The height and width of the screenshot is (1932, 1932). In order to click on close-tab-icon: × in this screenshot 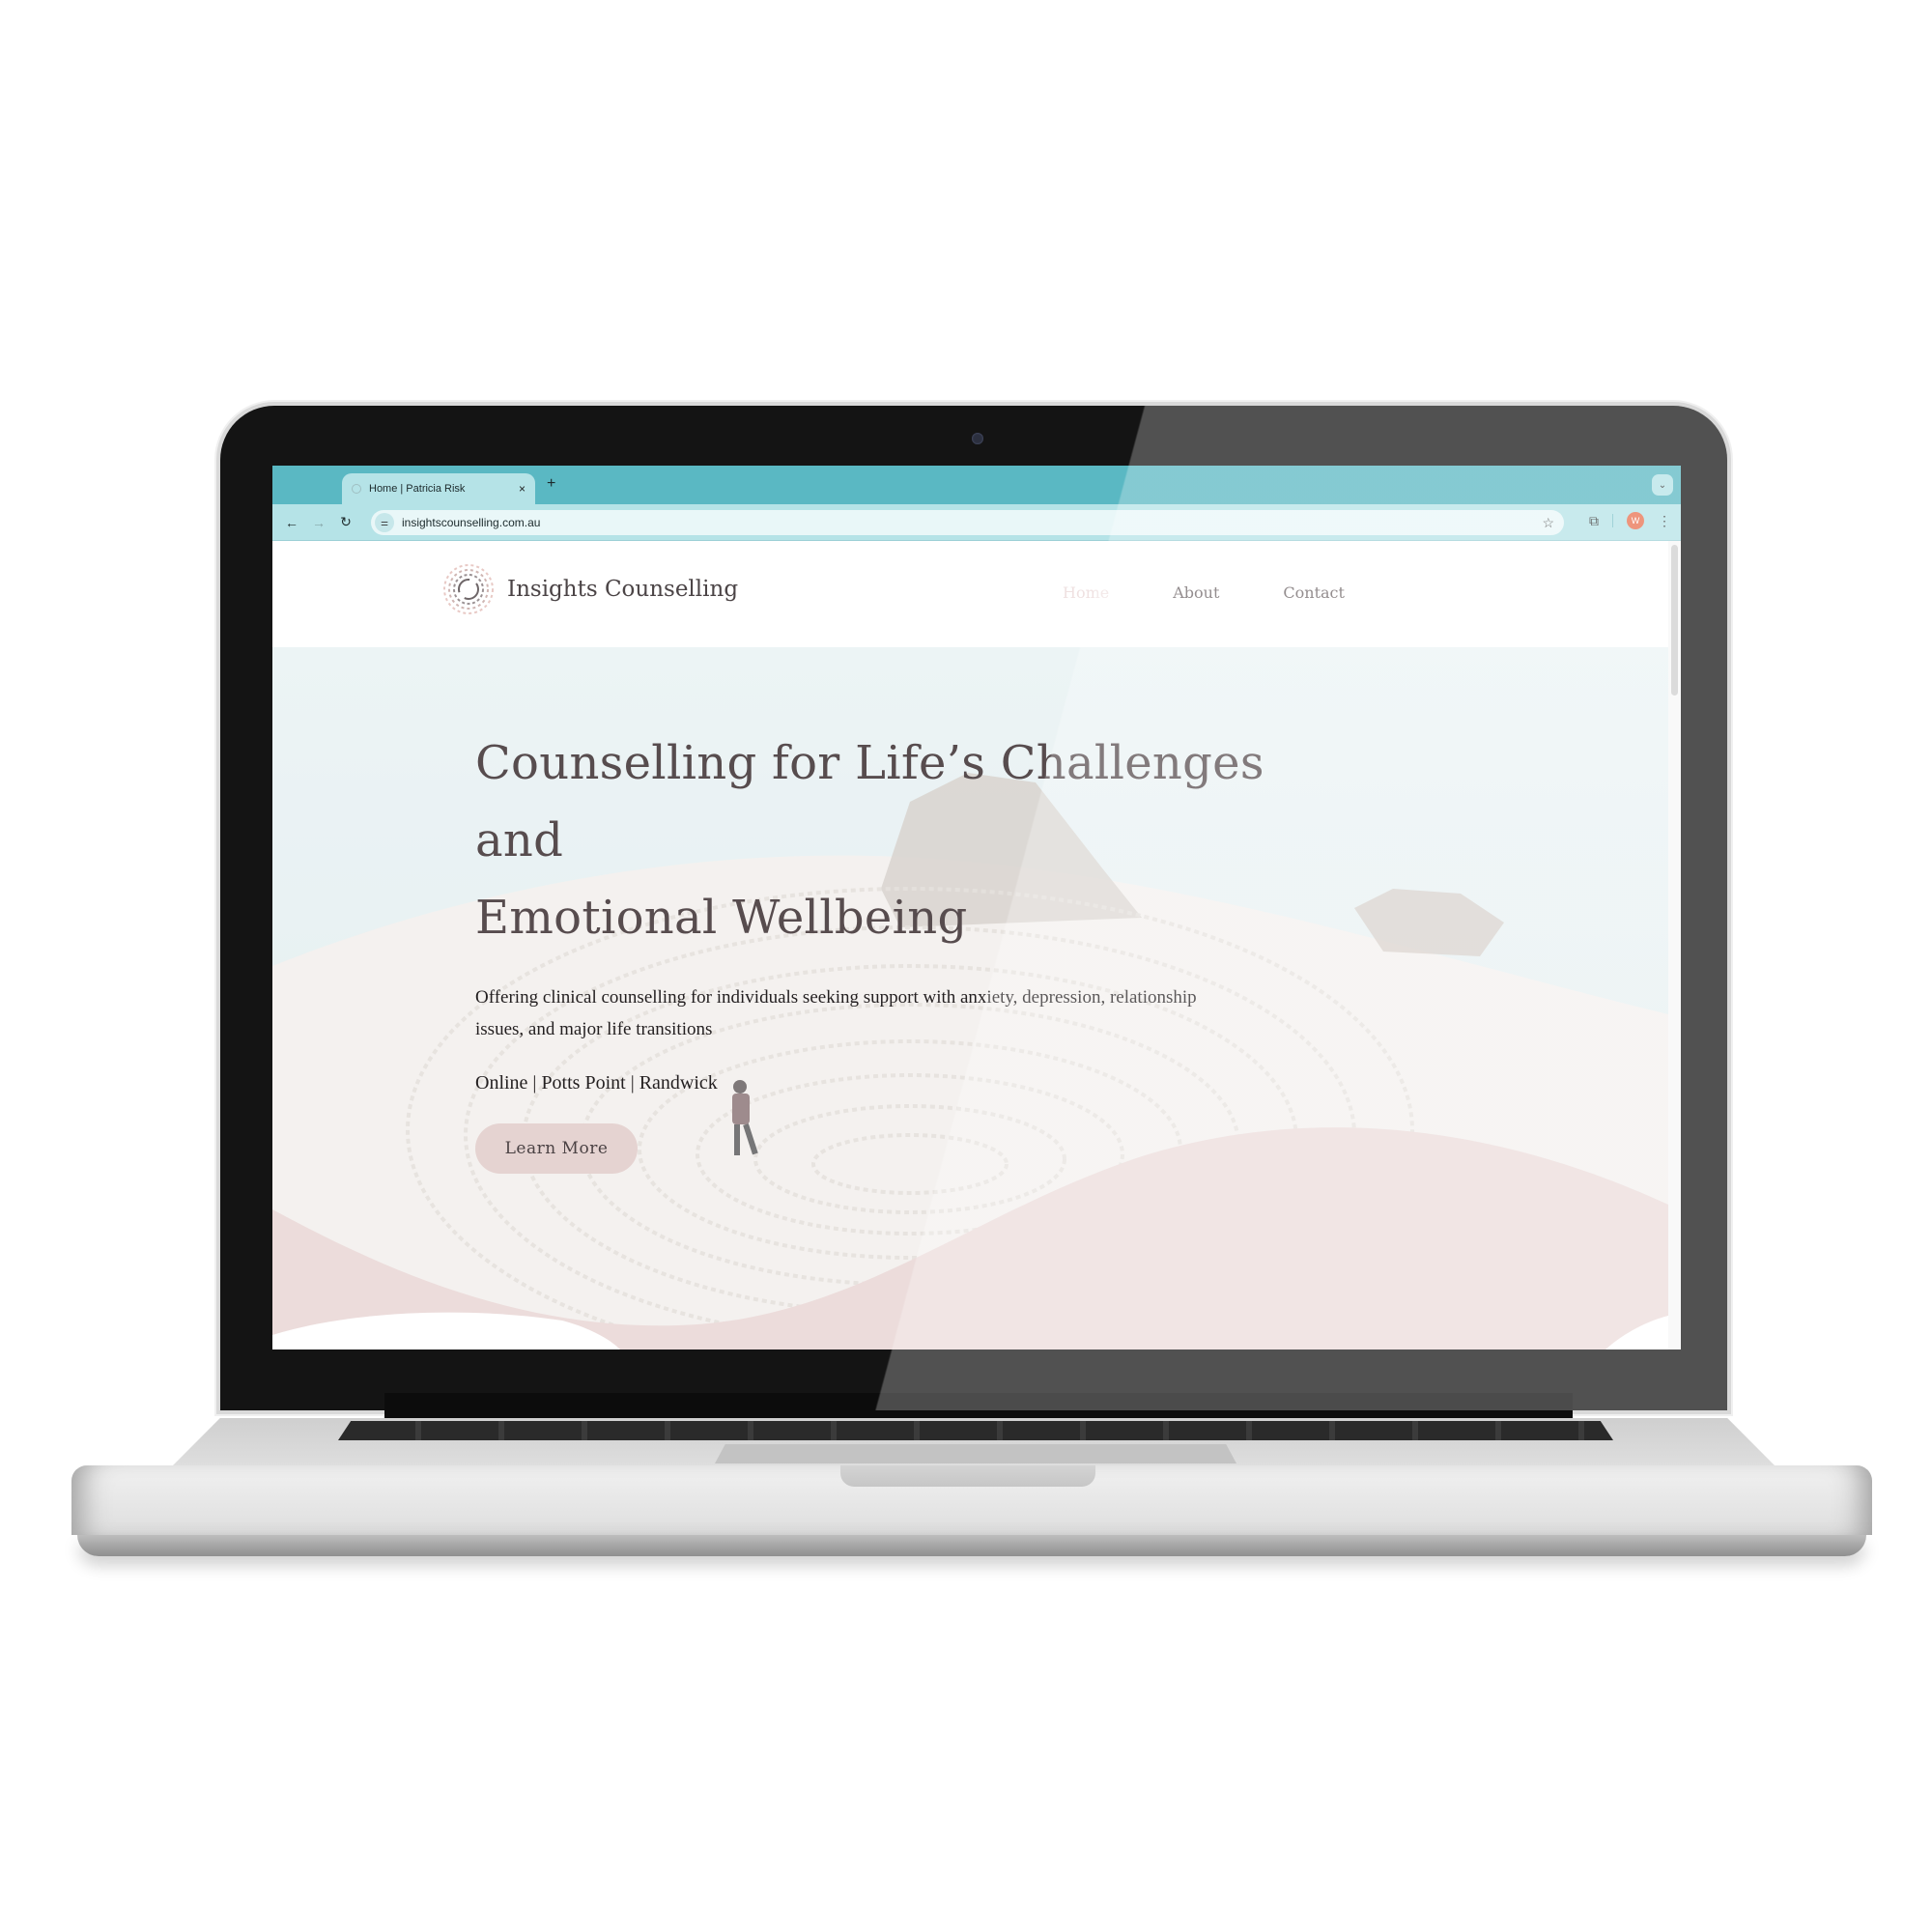, I will do `click(522, 489)`.